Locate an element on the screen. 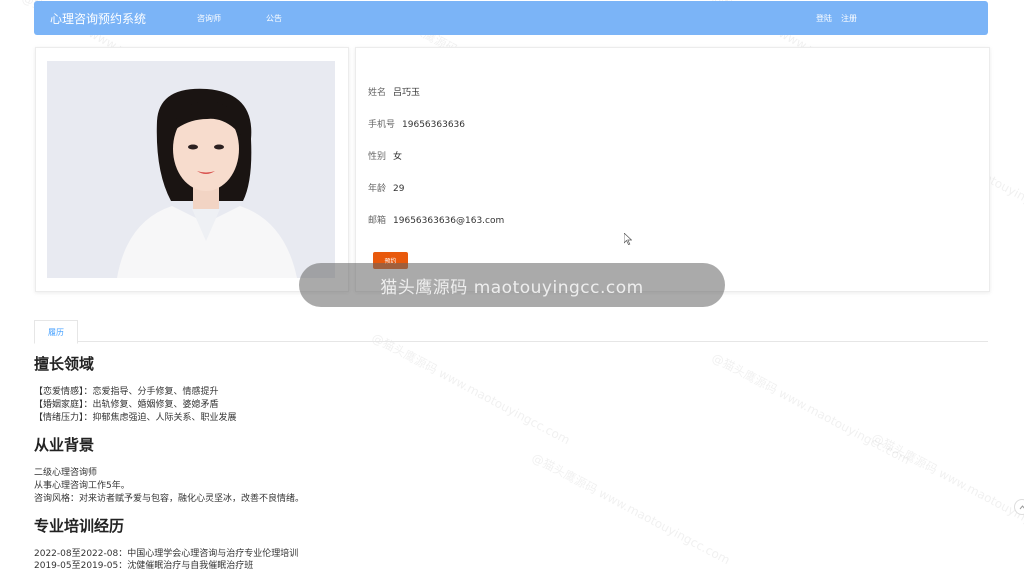 This screenshot has width=1024, height=571. gender-value: 女 is located at coordinates (397, 157).